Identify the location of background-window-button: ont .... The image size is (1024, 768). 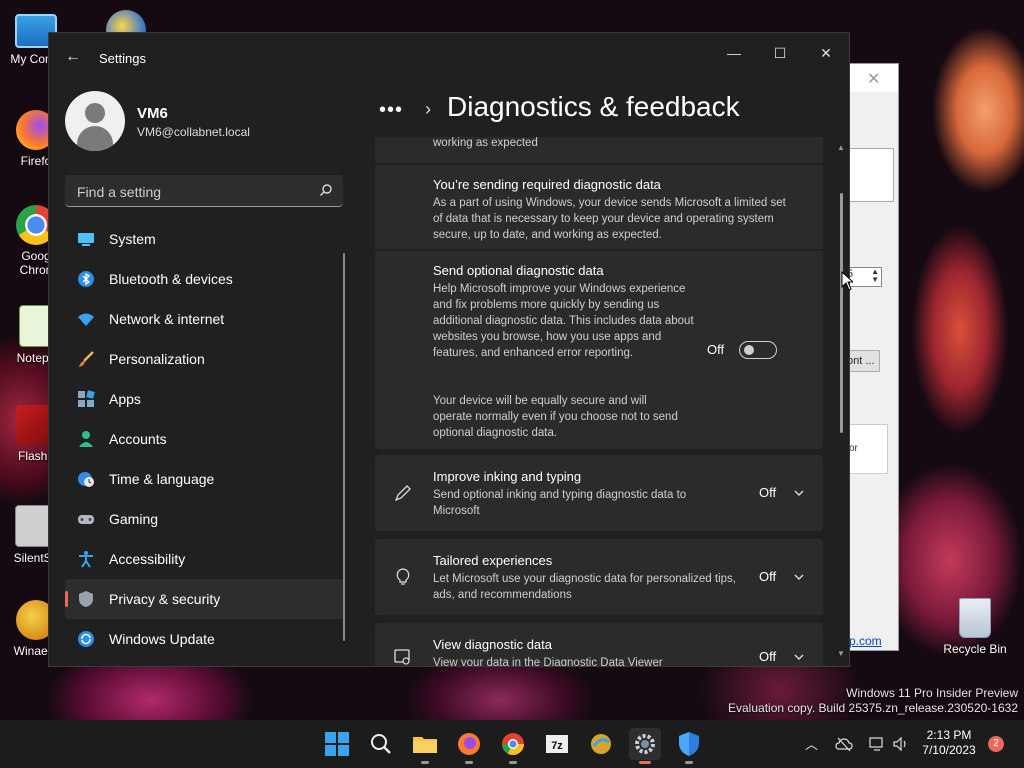
(863, 361).